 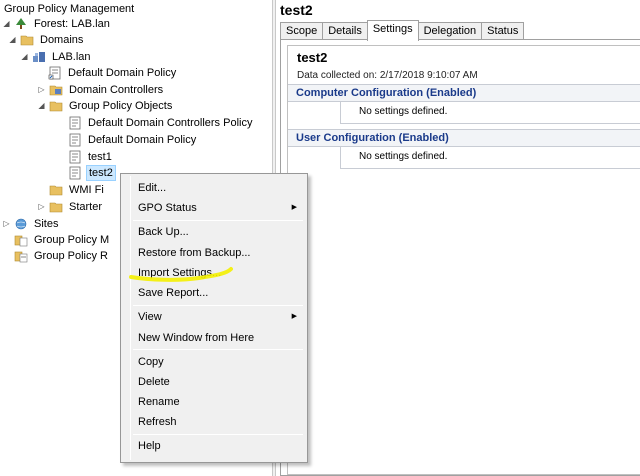 I want to click on tree-item-lab-lan: ◢ LAB.lan, so click(x=56, y=57).